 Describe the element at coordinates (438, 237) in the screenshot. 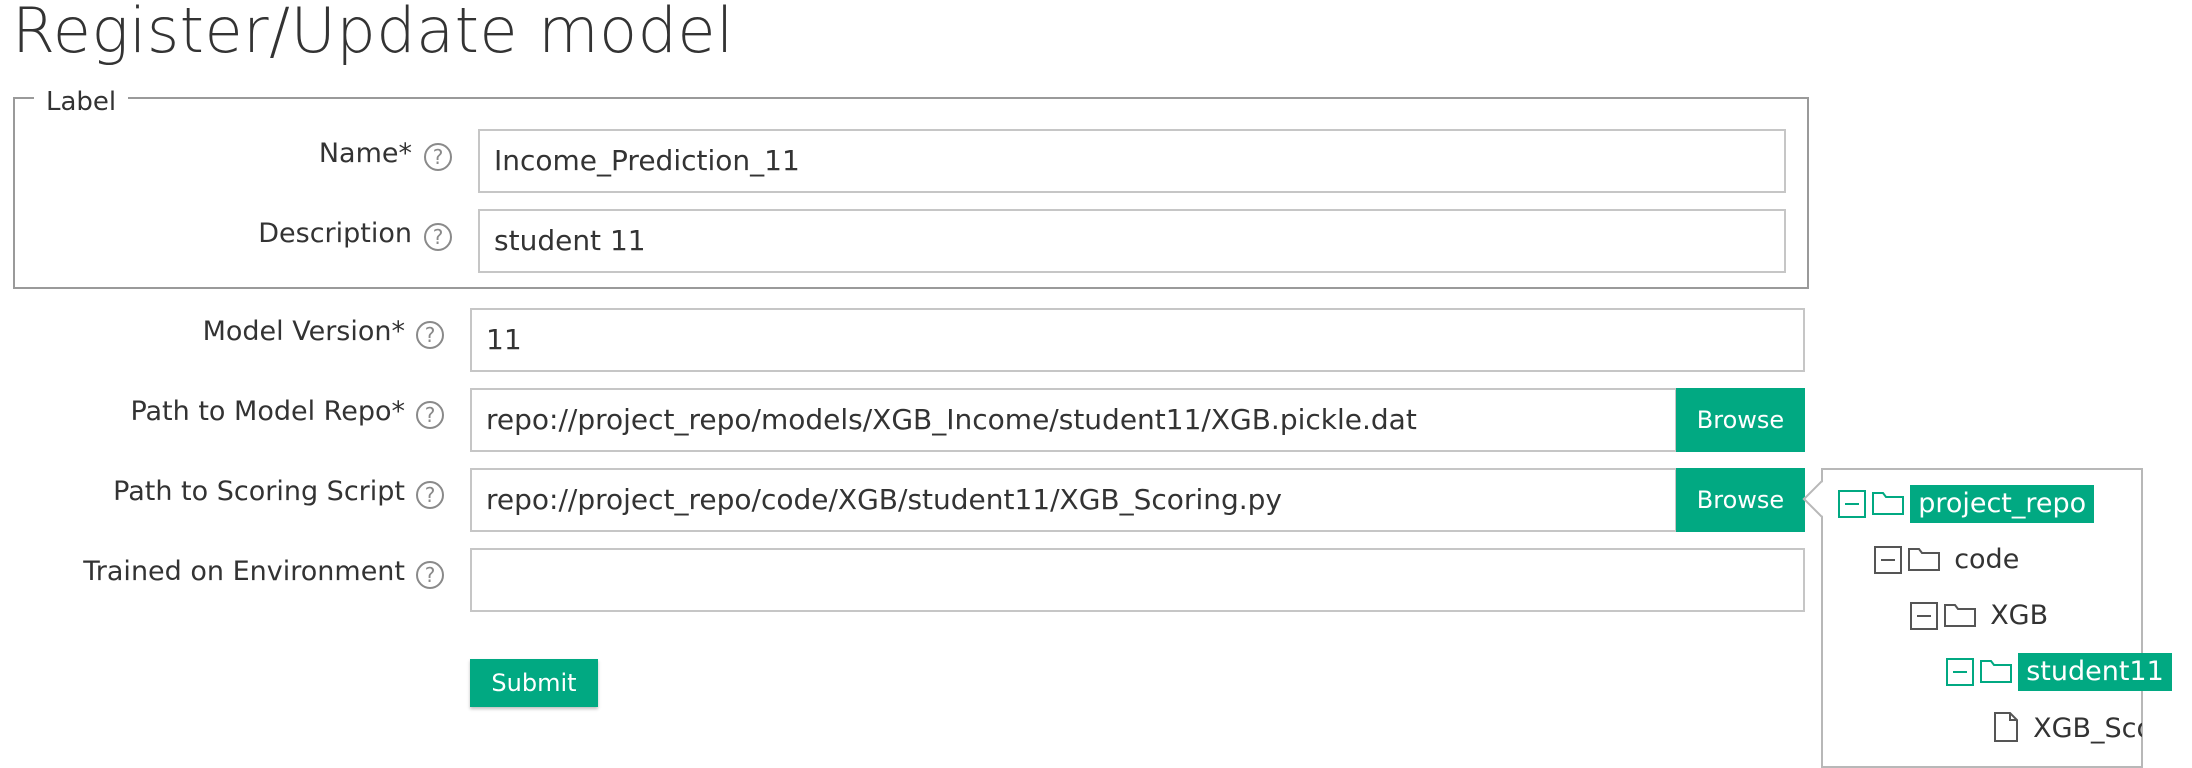

I see `description-help-icon: ?` at that location.